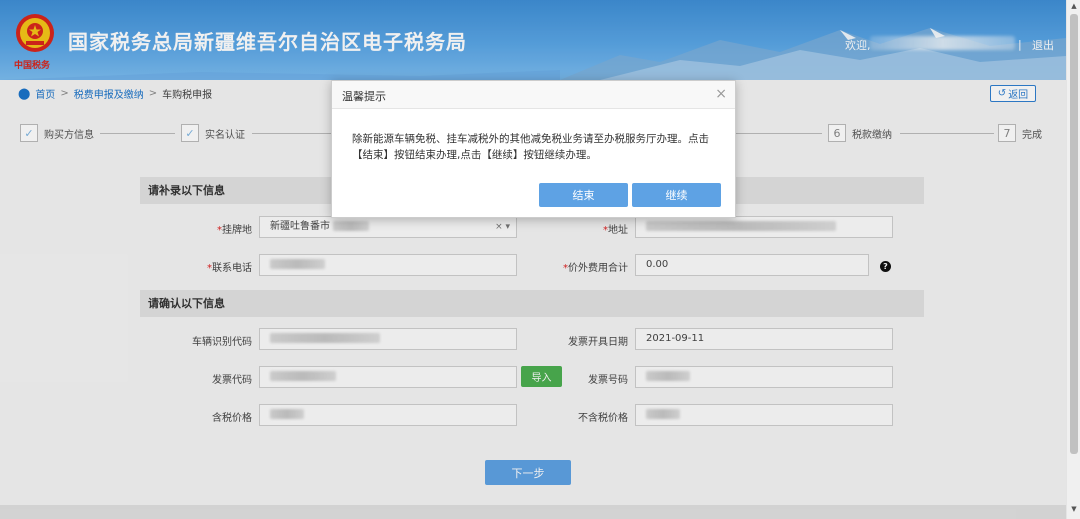 Image resolution: width=1080 pixels, height=519 pixels. What do you see at coordinates (583, 195) in the screenshot?
I see `end-button: 结束` at bounding box center [583, 195].